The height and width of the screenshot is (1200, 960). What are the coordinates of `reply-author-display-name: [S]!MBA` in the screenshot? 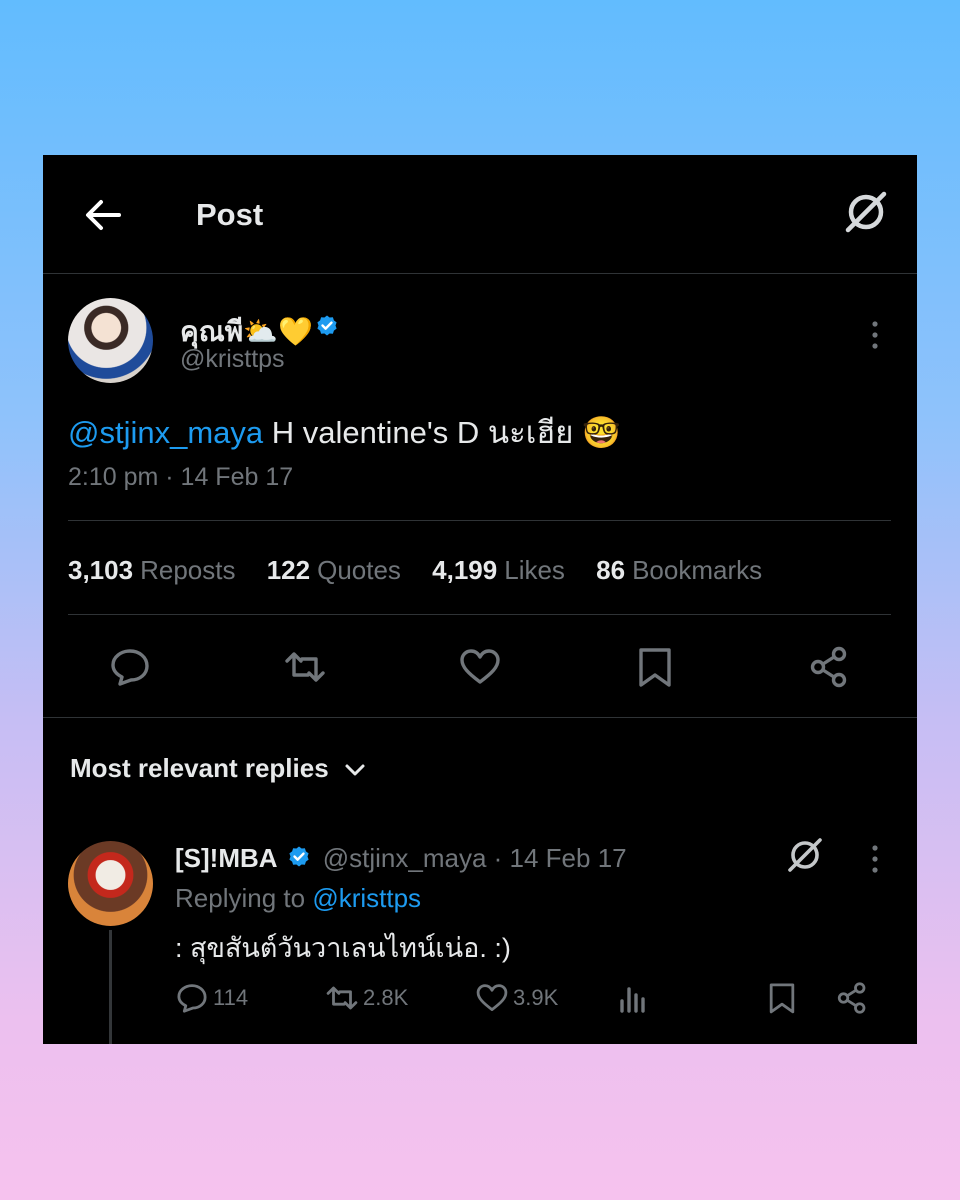 It's located at (226, 858).